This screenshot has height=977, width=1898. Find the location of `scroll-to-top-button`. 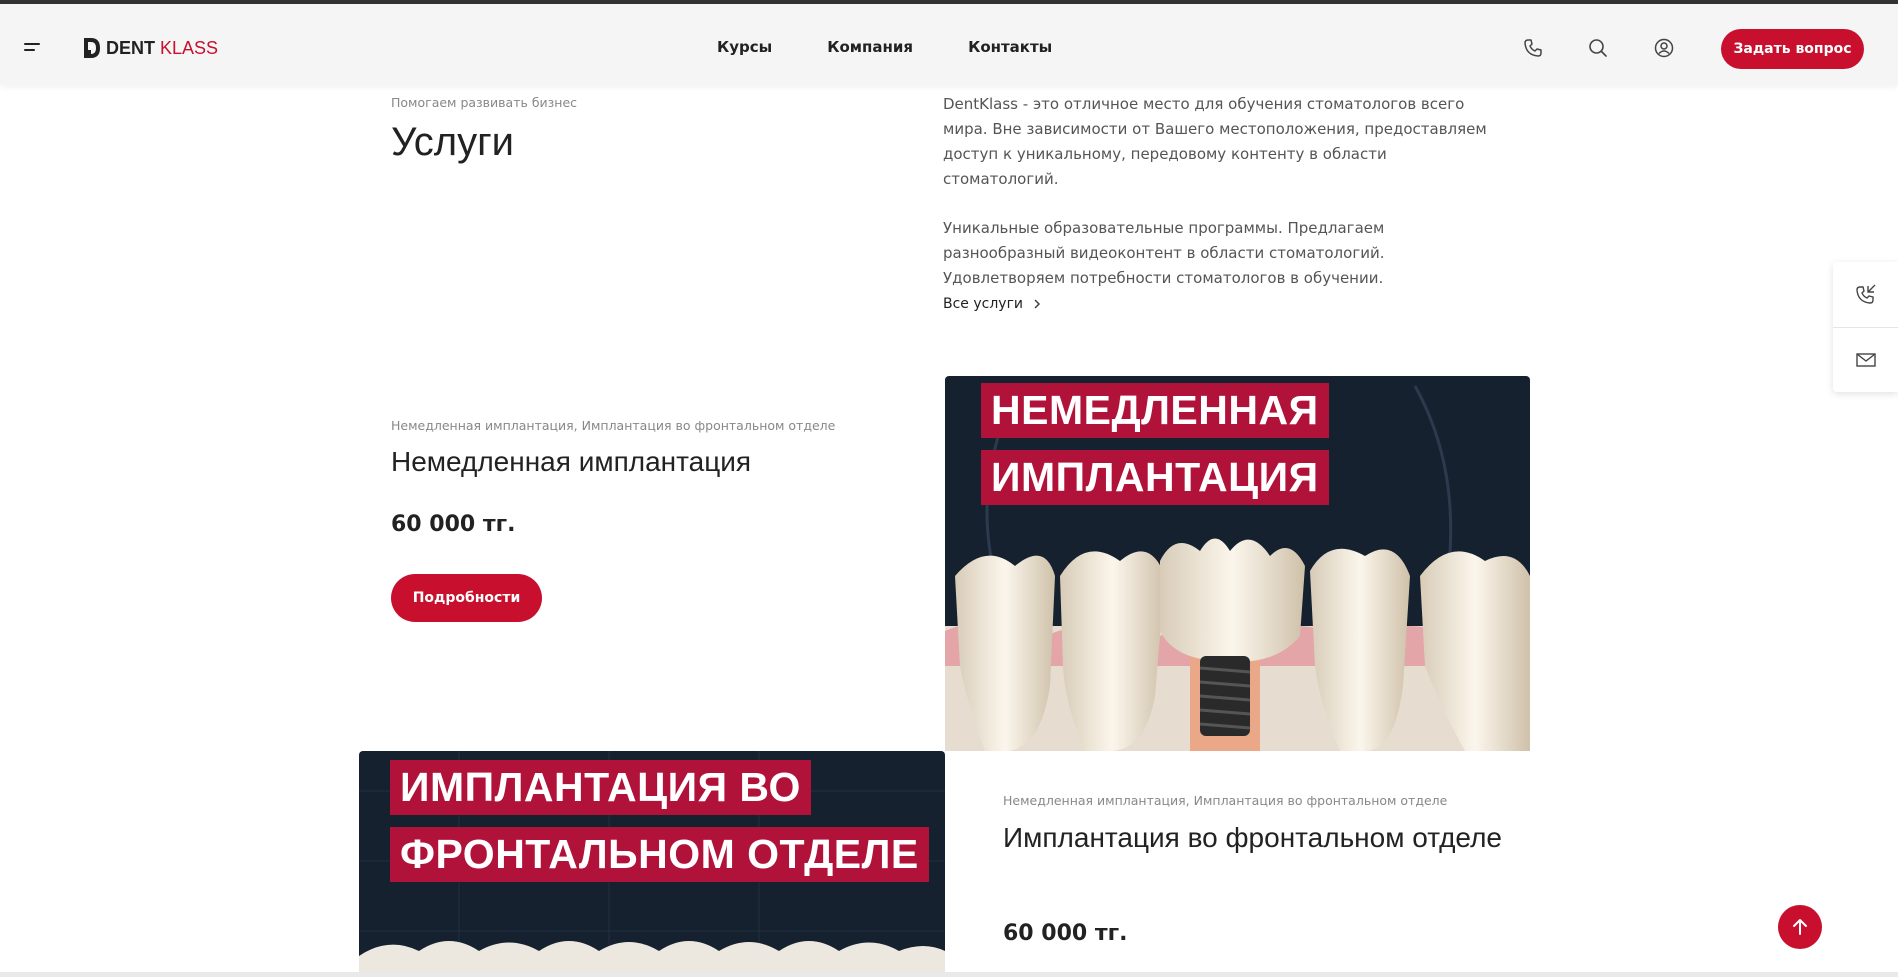

scroll-to-top-button is located at coordinates (1800, 927).